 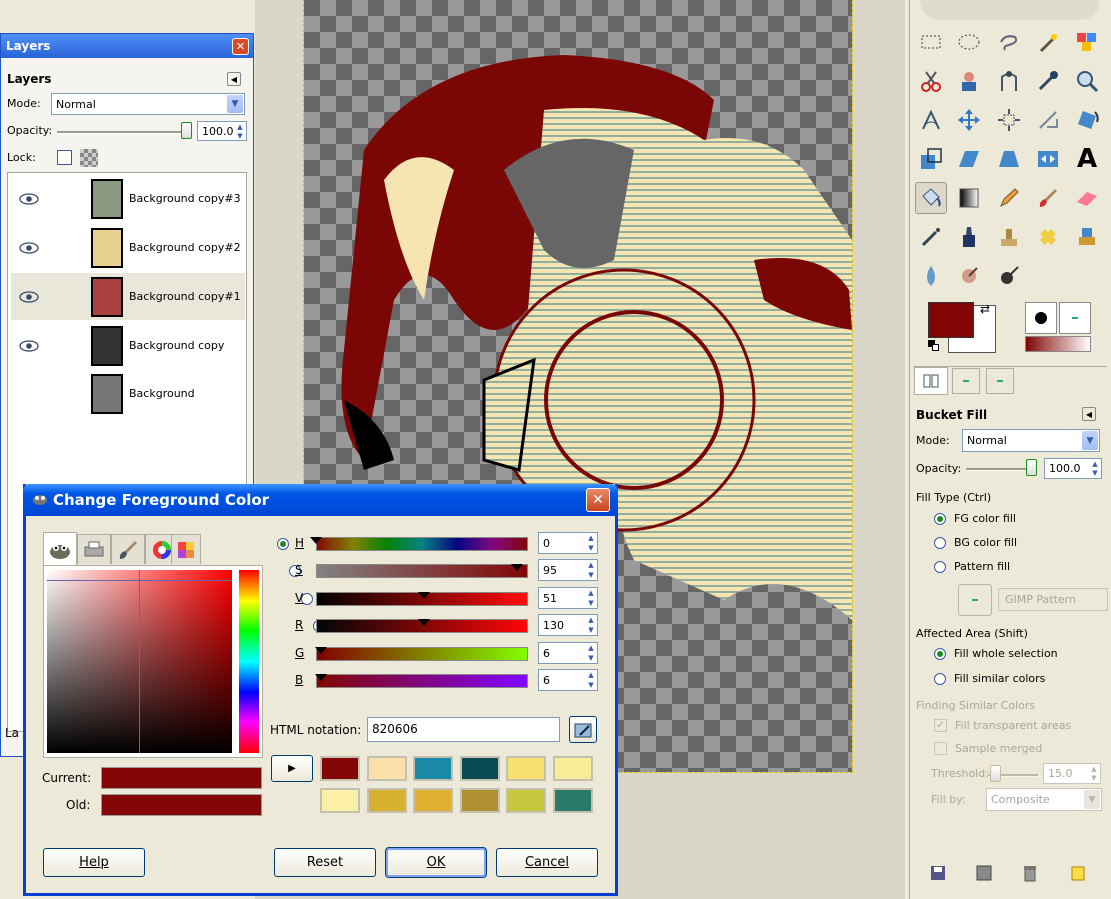 I want to click on close-icon: ✕, so click(x=240, y=46).